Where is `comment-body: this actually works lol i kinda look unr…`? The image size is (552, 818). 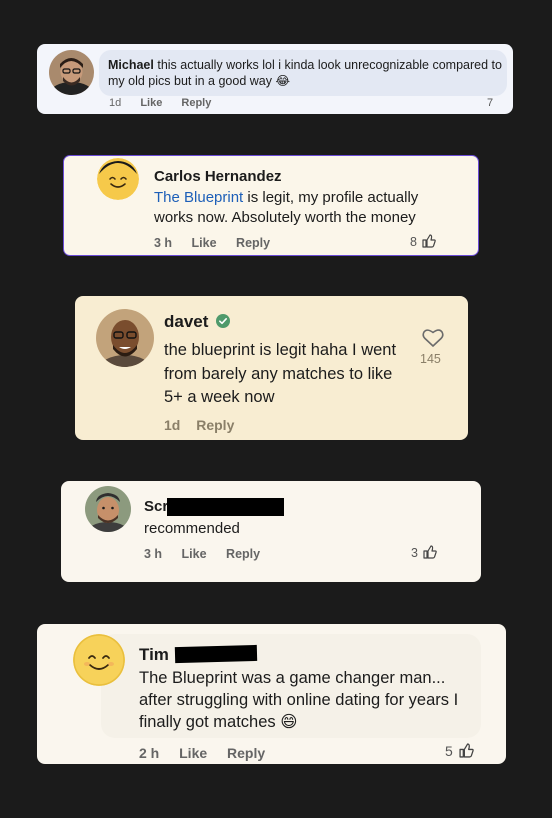
comment-body: this actually works lol i kinda look unr… is located at coordinates (305, 73).